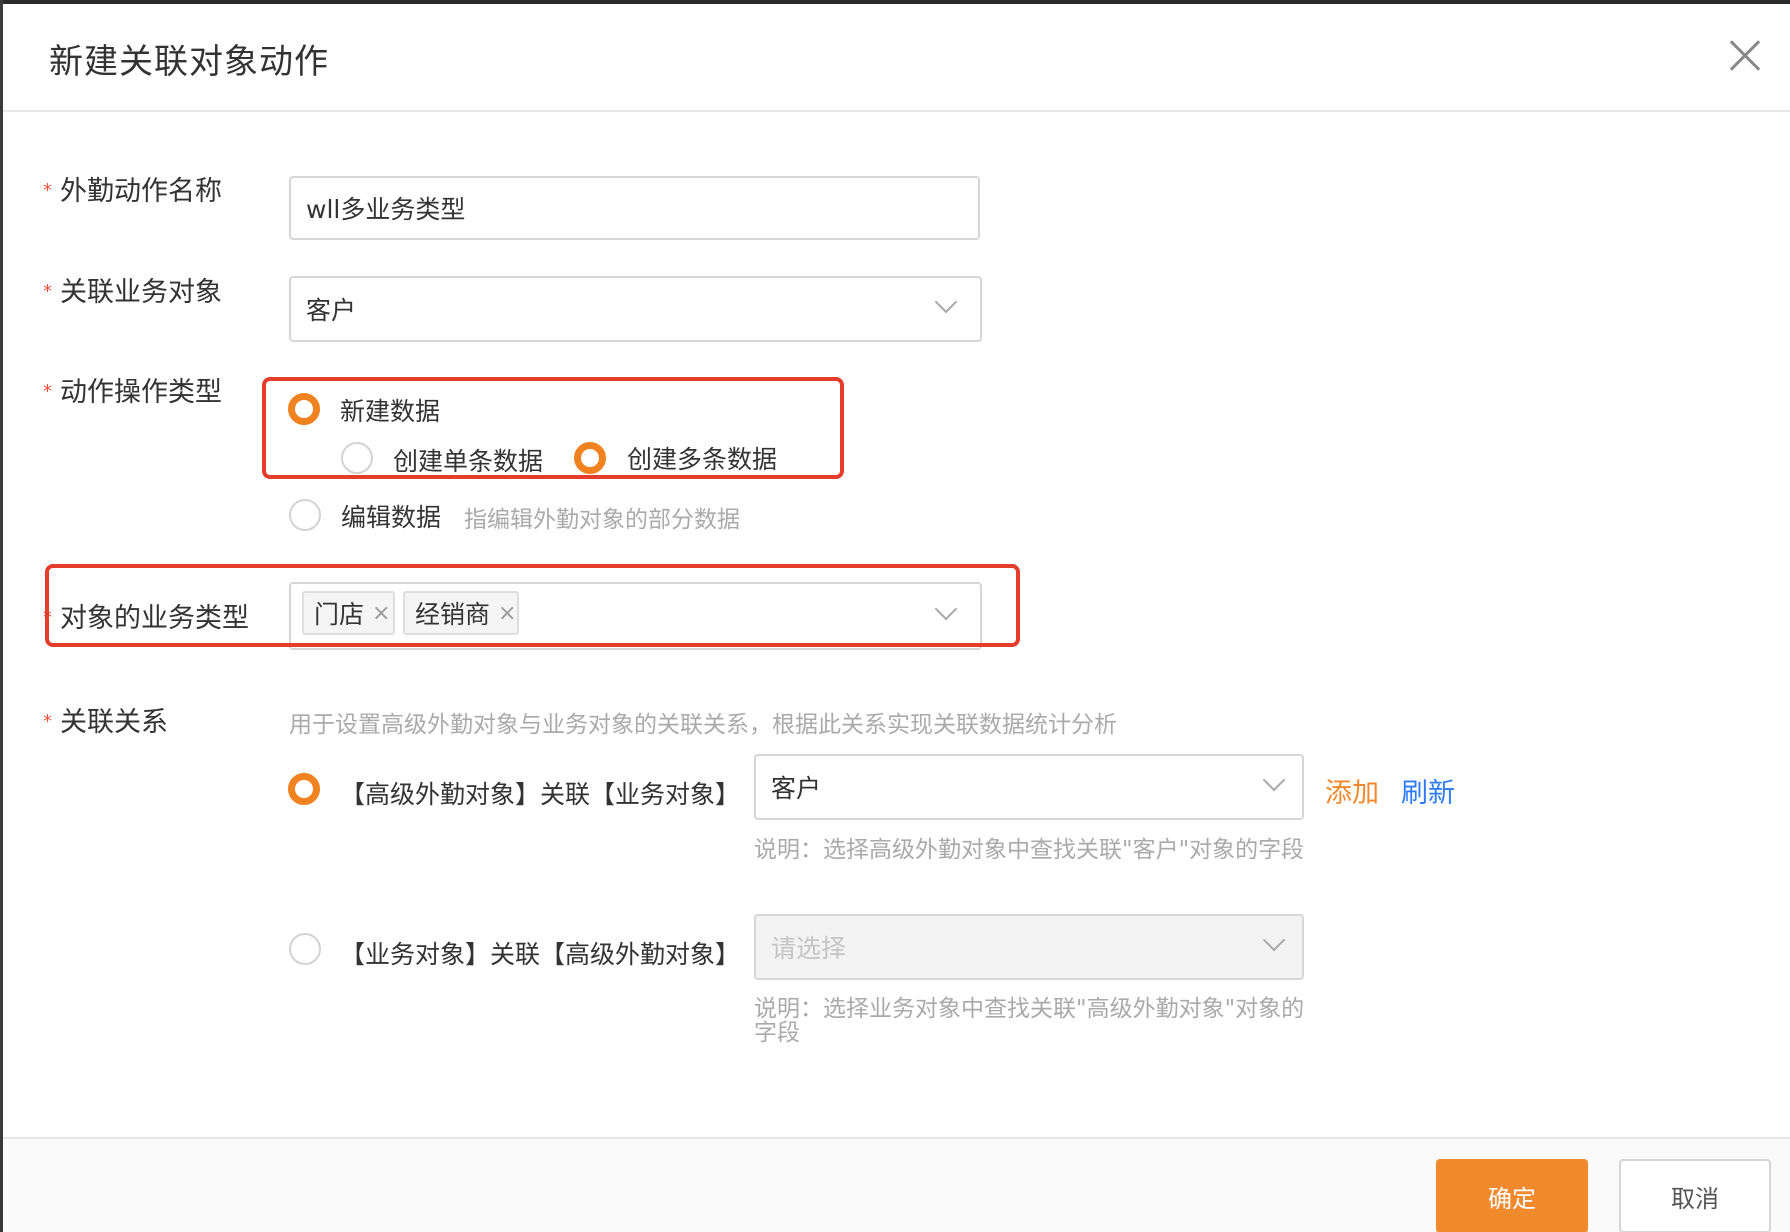  Describe the element at coordinates (132, 292) in the screenshot. I see `related-object-label: * 关联业务对象` at that location.